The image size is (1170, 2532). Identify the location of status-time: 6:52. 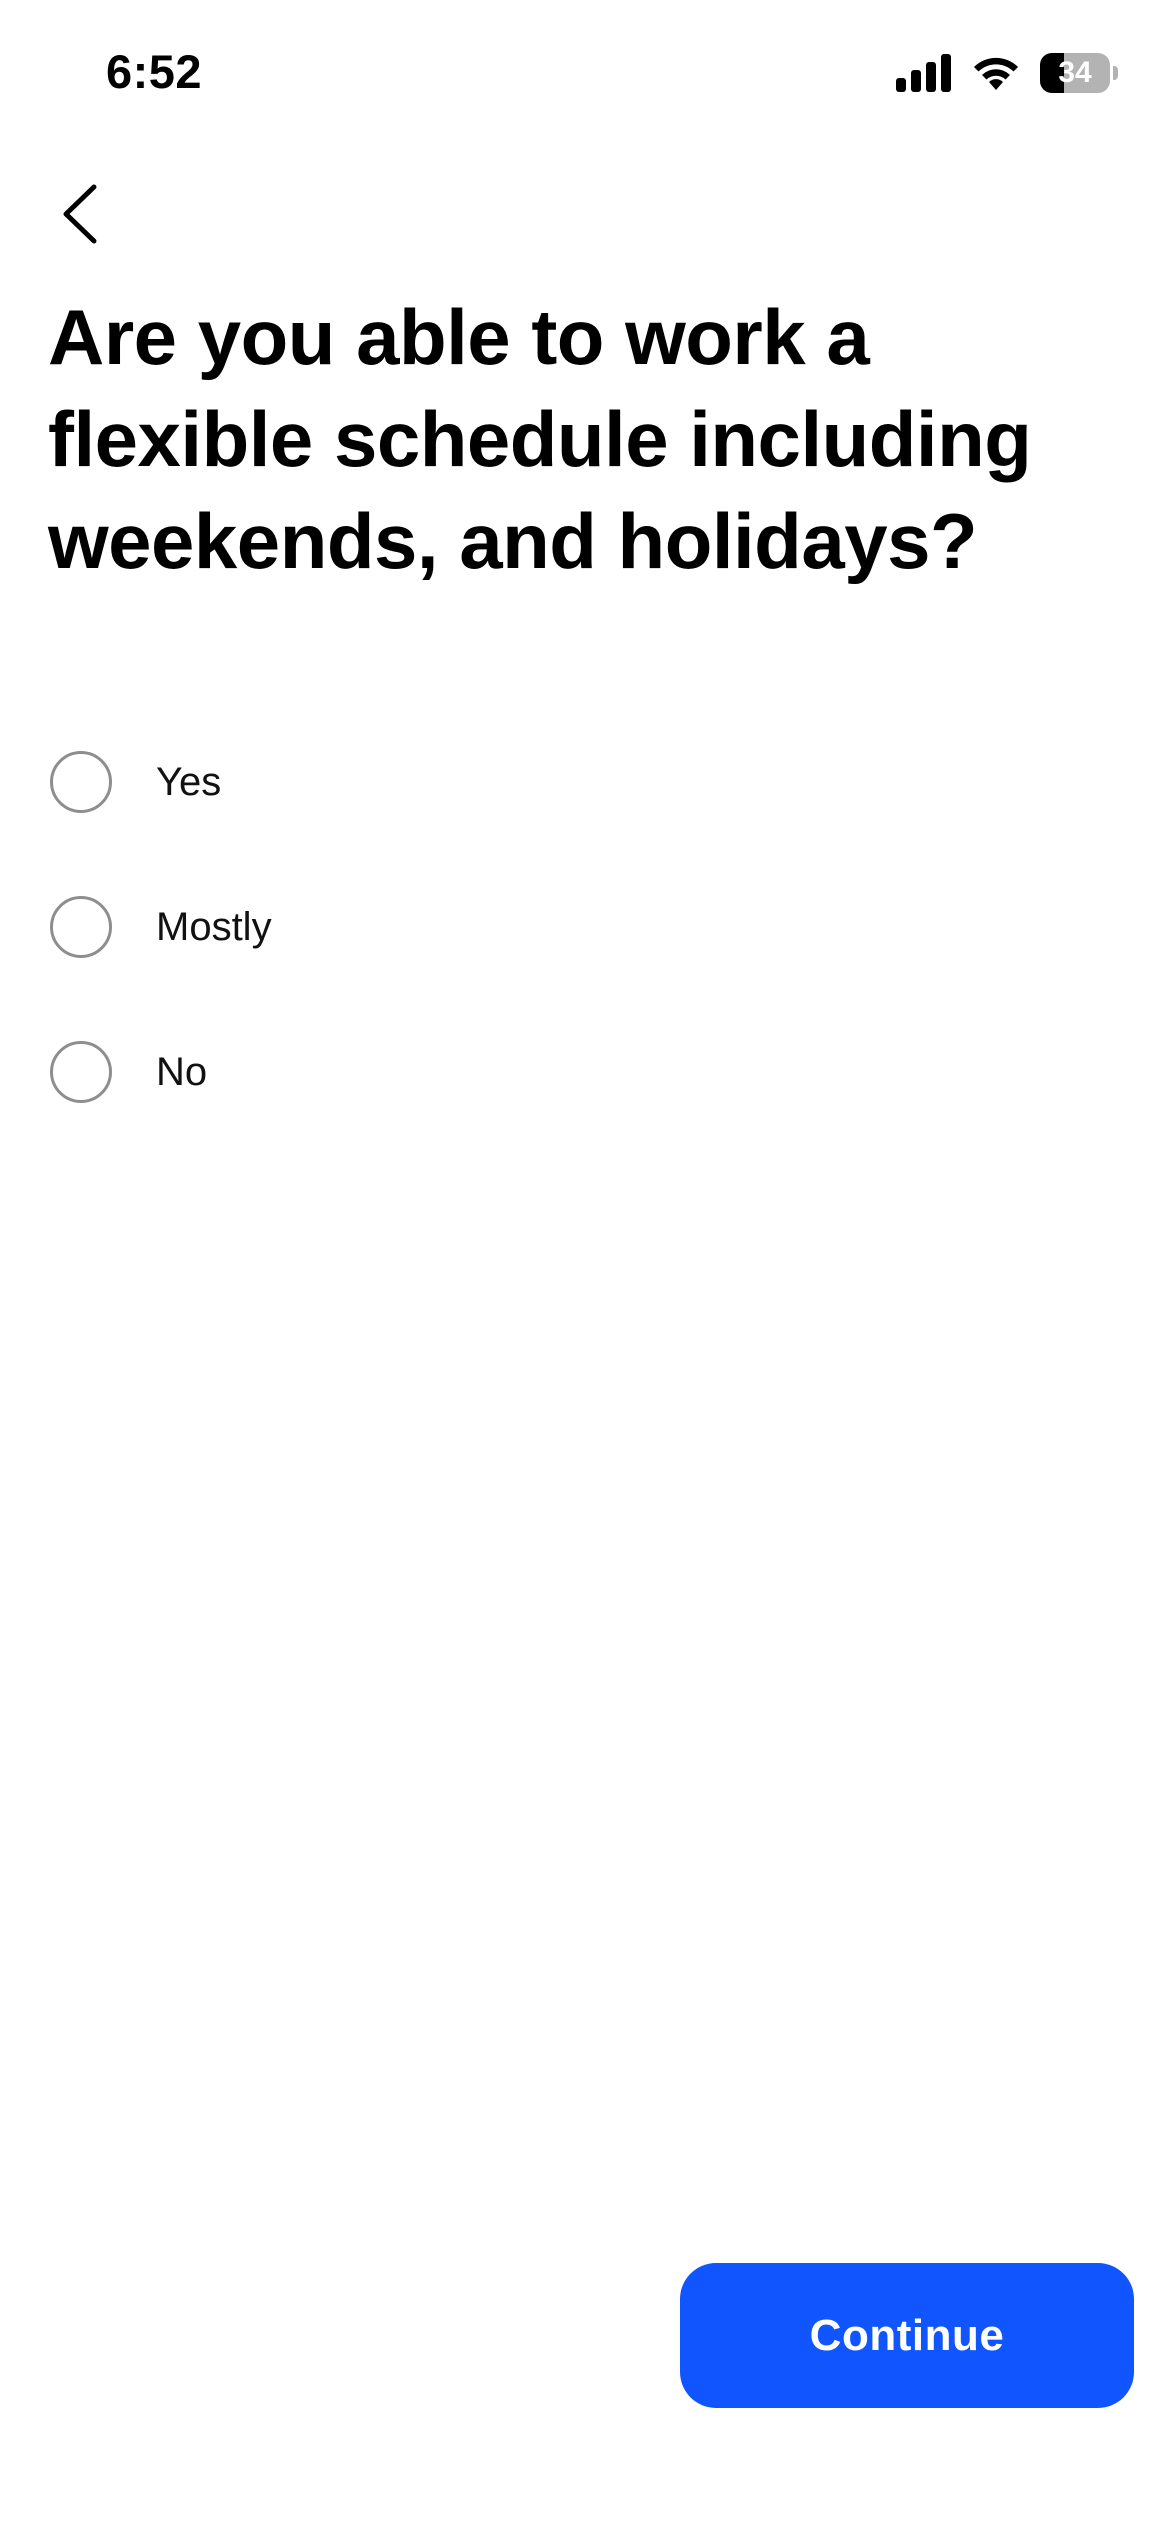
(154, 71).